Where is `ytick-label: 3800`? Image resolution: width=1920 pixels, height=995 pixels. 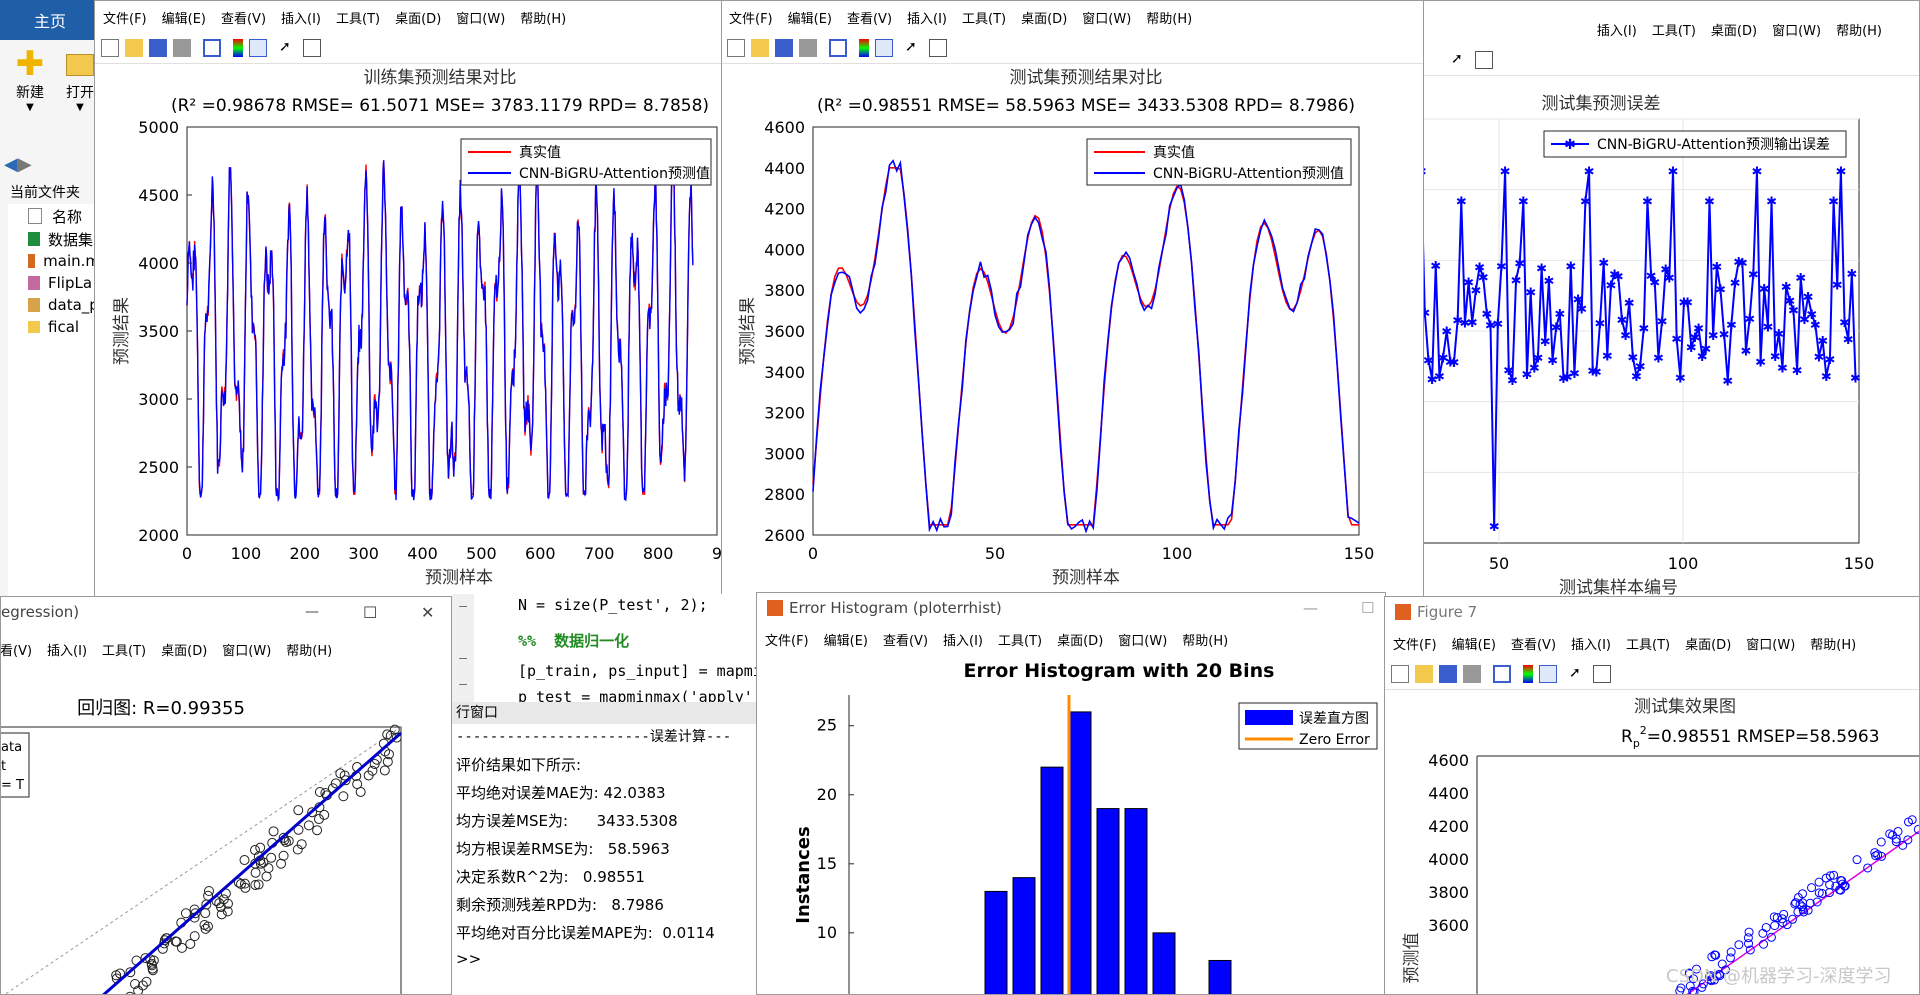
ytick-label: 3800 is located at coordinates (784, 290).